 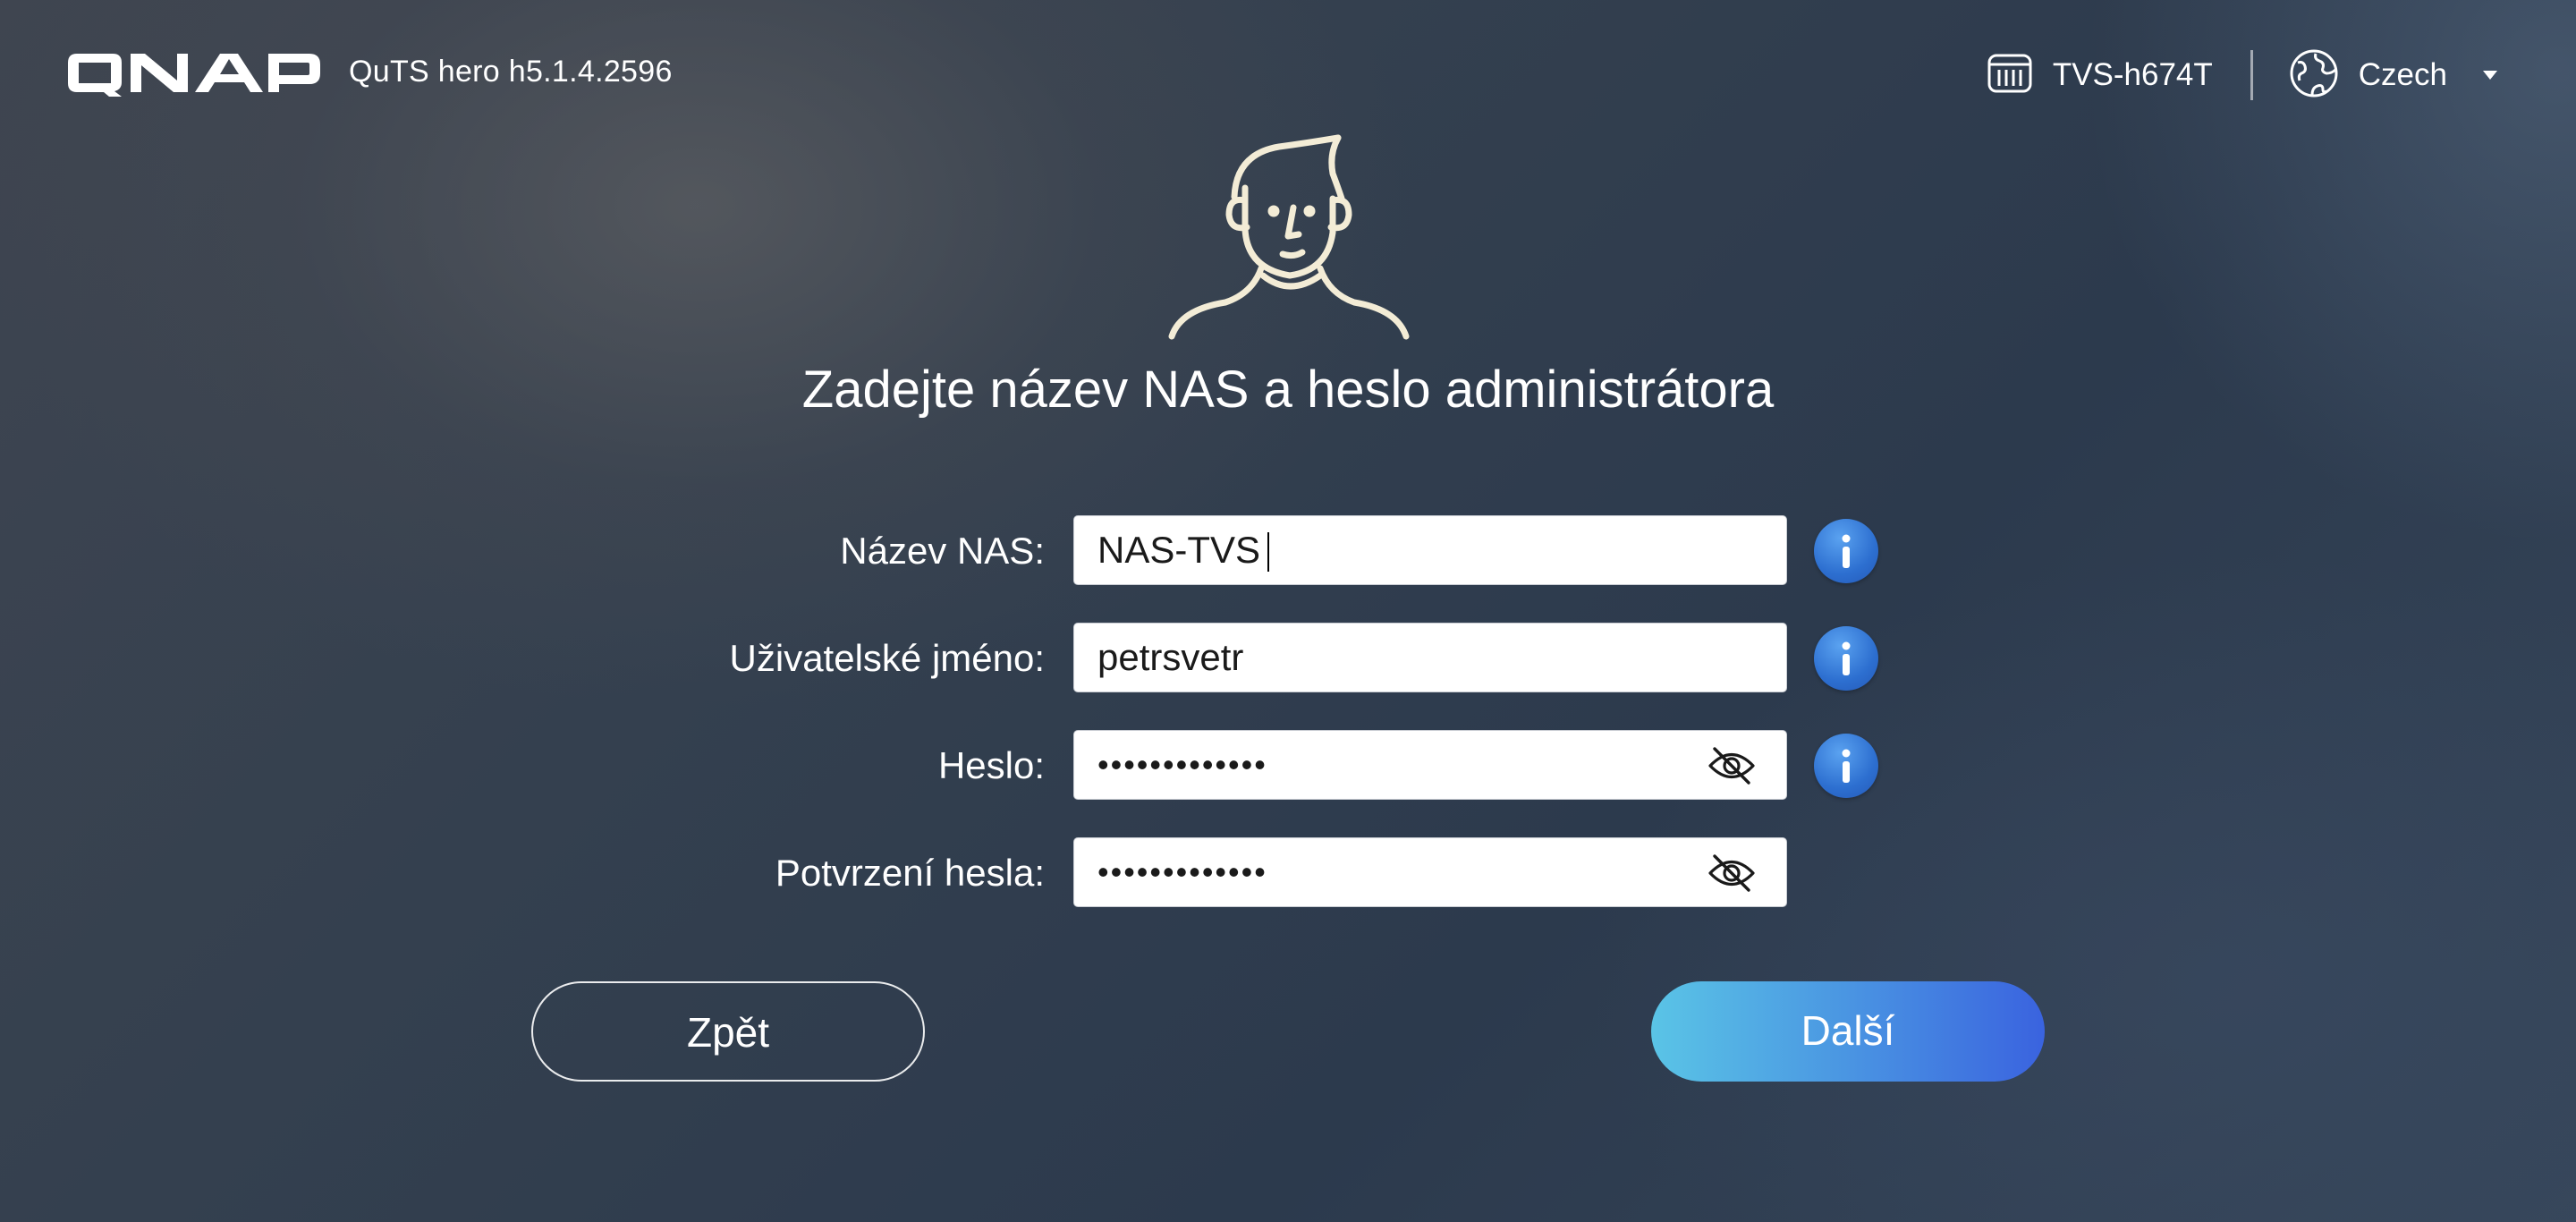 What do you see at coordinates (1848, 1031) in the screenshot?
I see `next-button: Další` at bounding box center [1848, 1031].